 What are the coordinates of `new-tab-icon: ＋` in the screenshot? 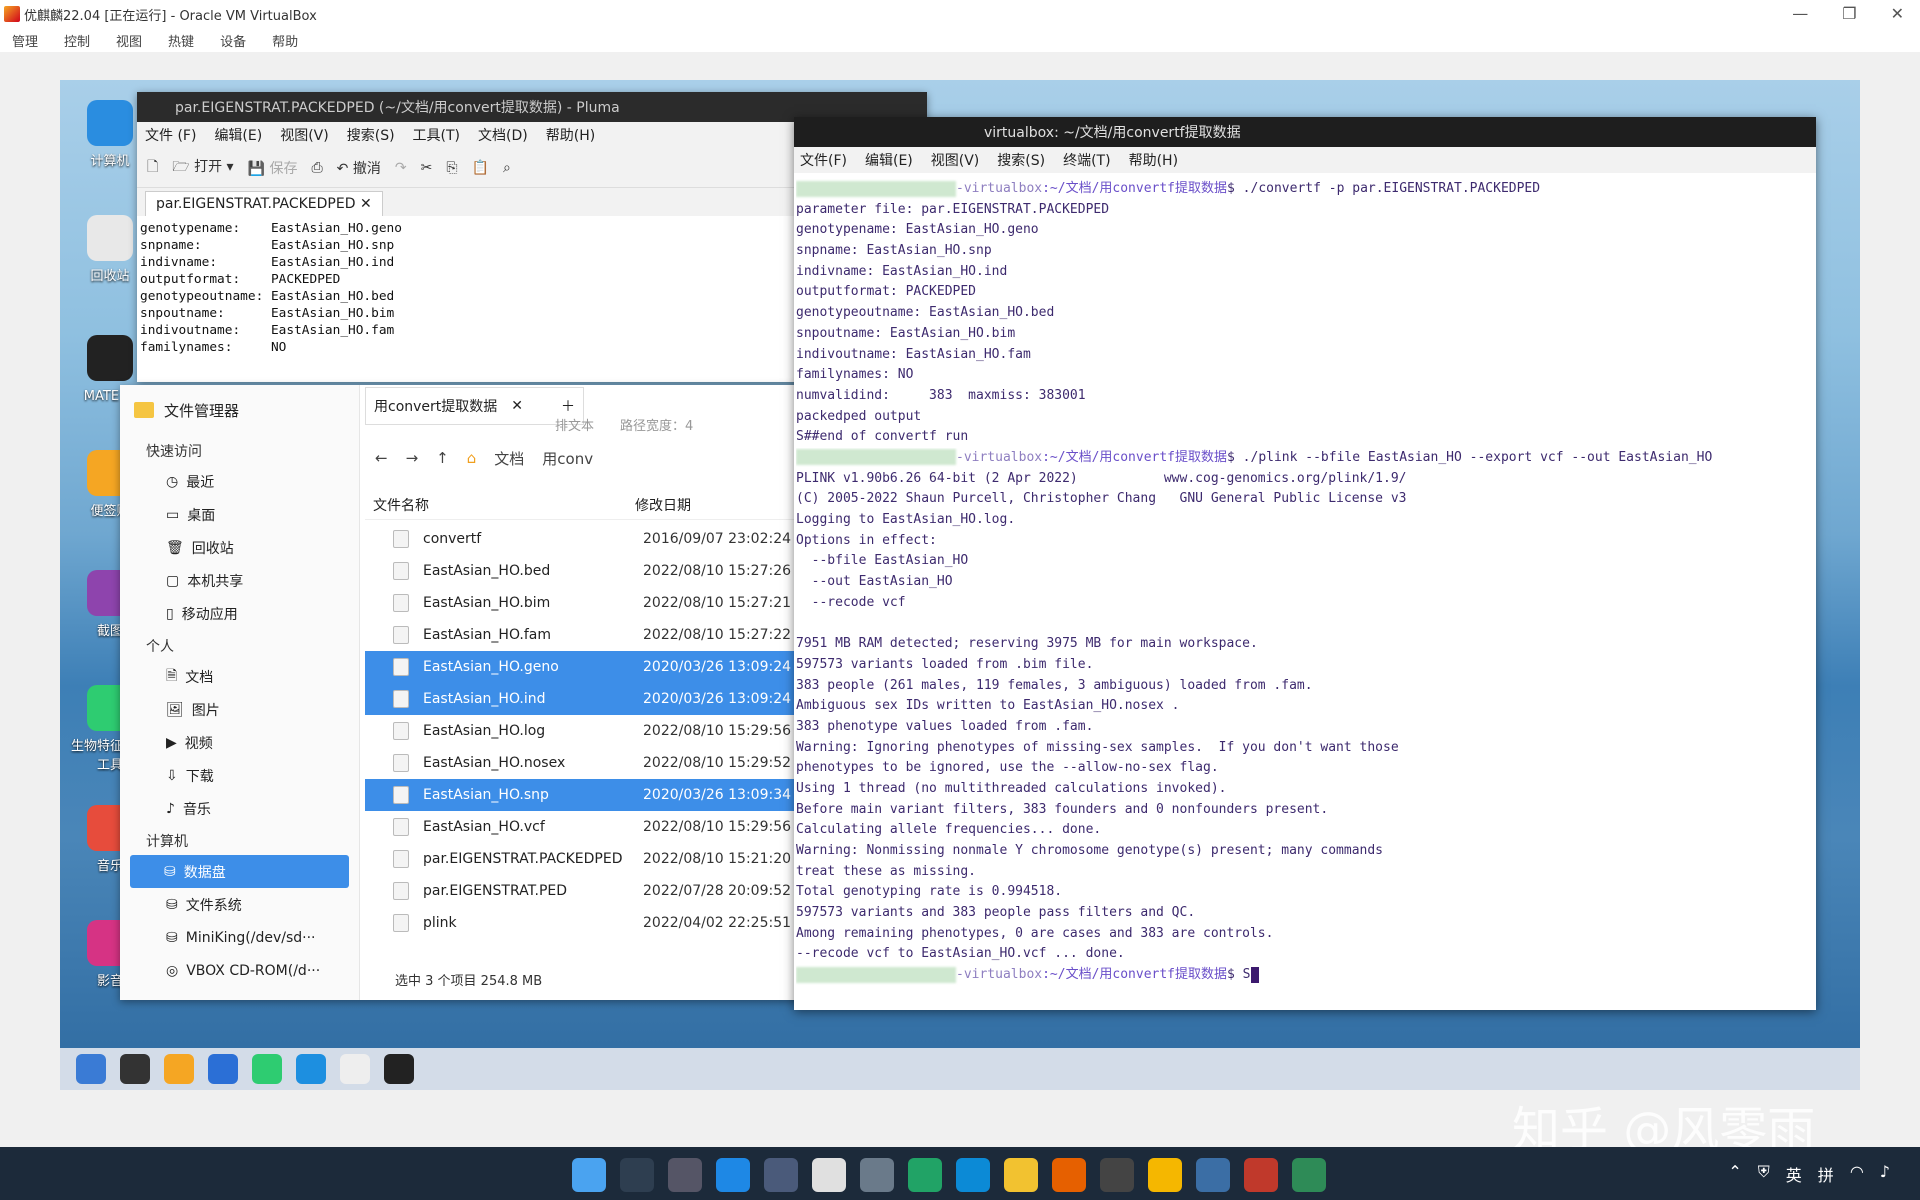 It's located at (568, 406).